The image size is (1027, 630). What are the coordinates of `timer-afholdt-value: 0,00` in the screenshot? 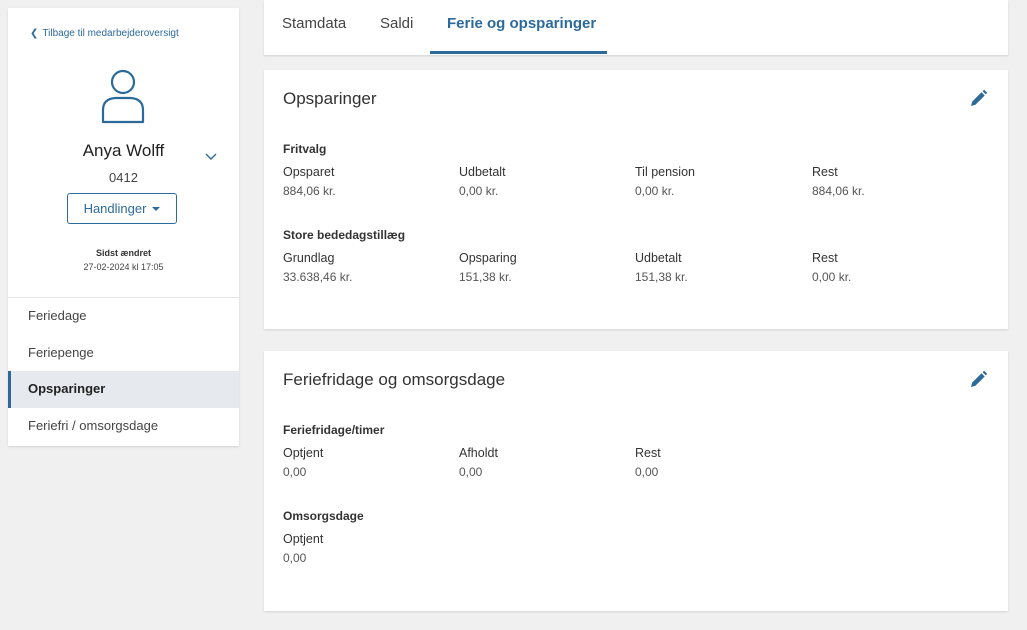 It's located at (471, 472).